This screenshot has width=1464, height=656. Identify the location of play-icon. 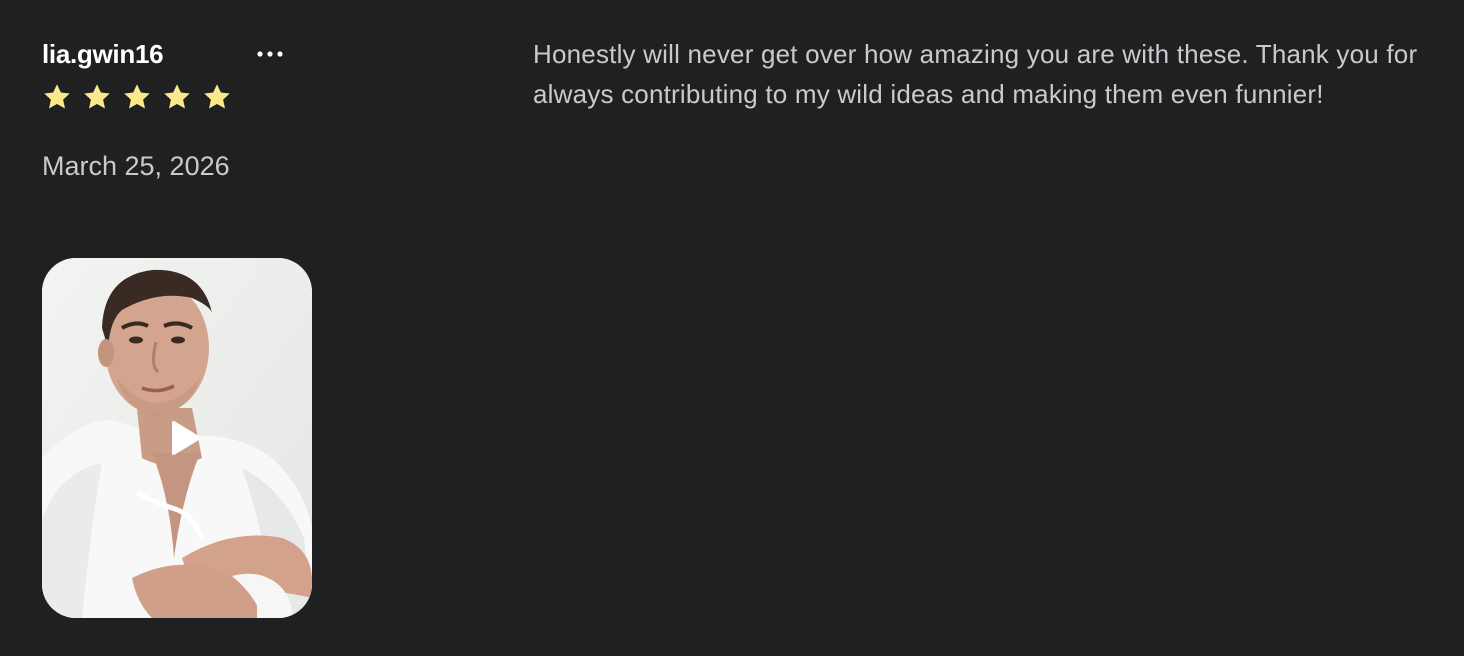
(182, 438).